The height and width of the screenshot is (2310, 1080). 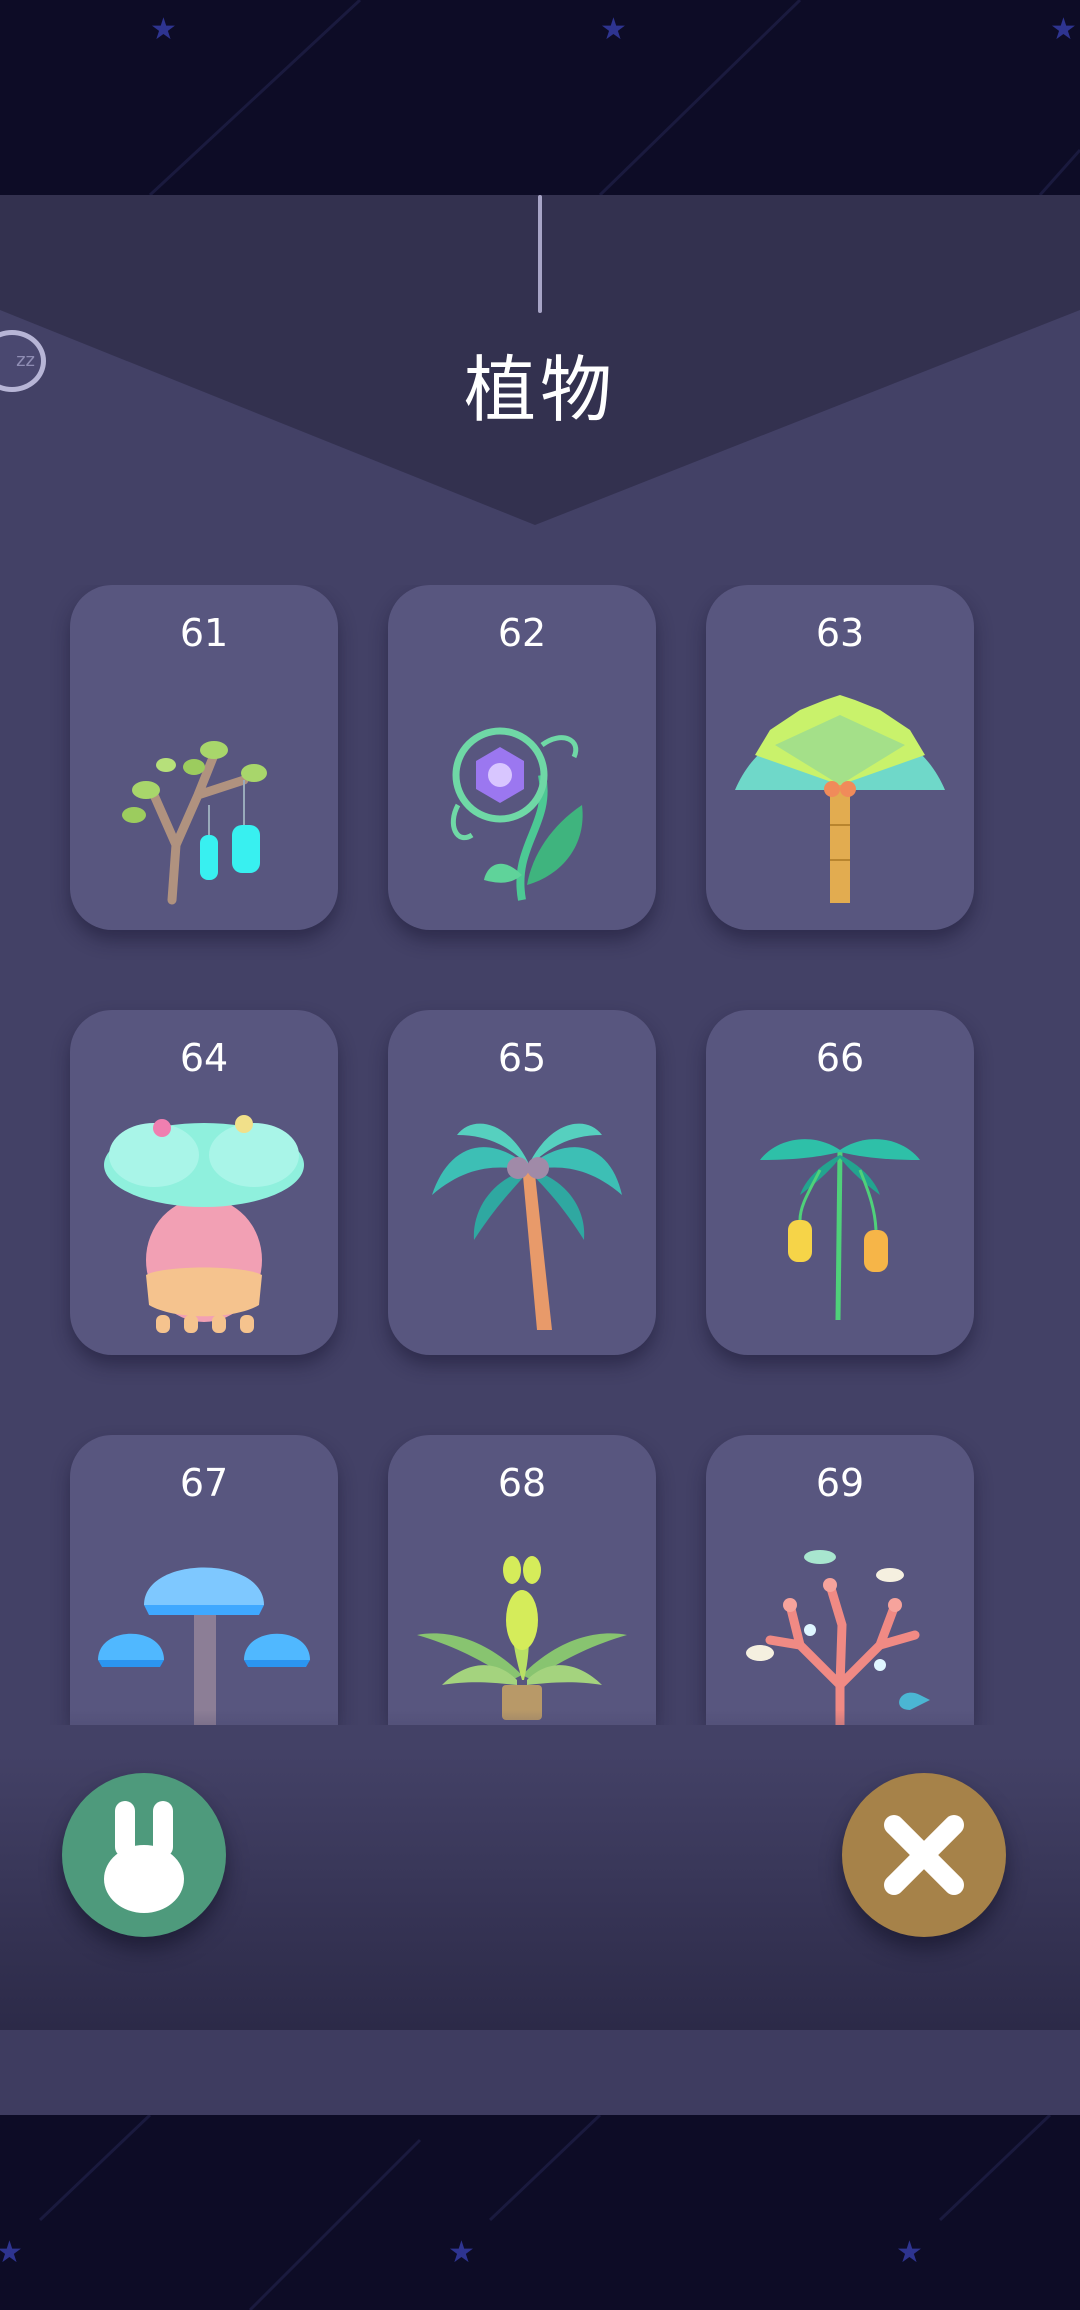 What do you see at coordinates (204, 1483) in the screenshot?
I see `plant-number: 67` at bounding box center [204, 1483].